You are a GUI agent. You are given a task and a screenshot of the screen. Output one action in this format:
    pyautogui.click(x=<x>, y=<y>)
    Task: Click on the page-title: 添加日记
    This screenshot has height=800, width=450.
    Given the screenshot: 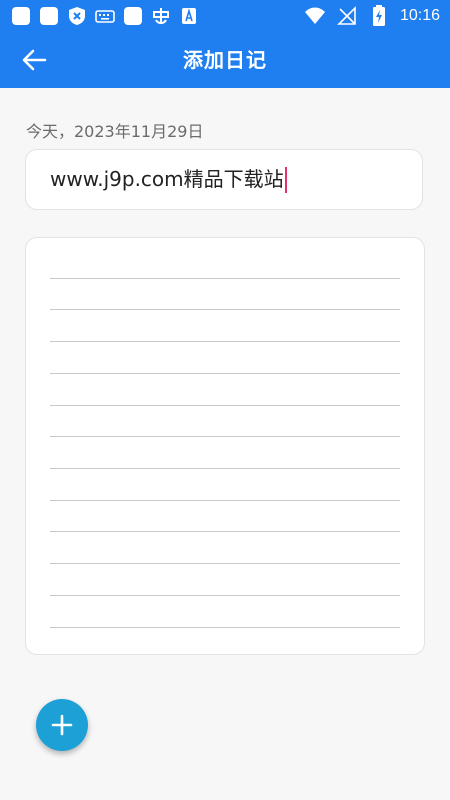 What is the action you would take?
    pyautogui.click(x=225, y=60)
    